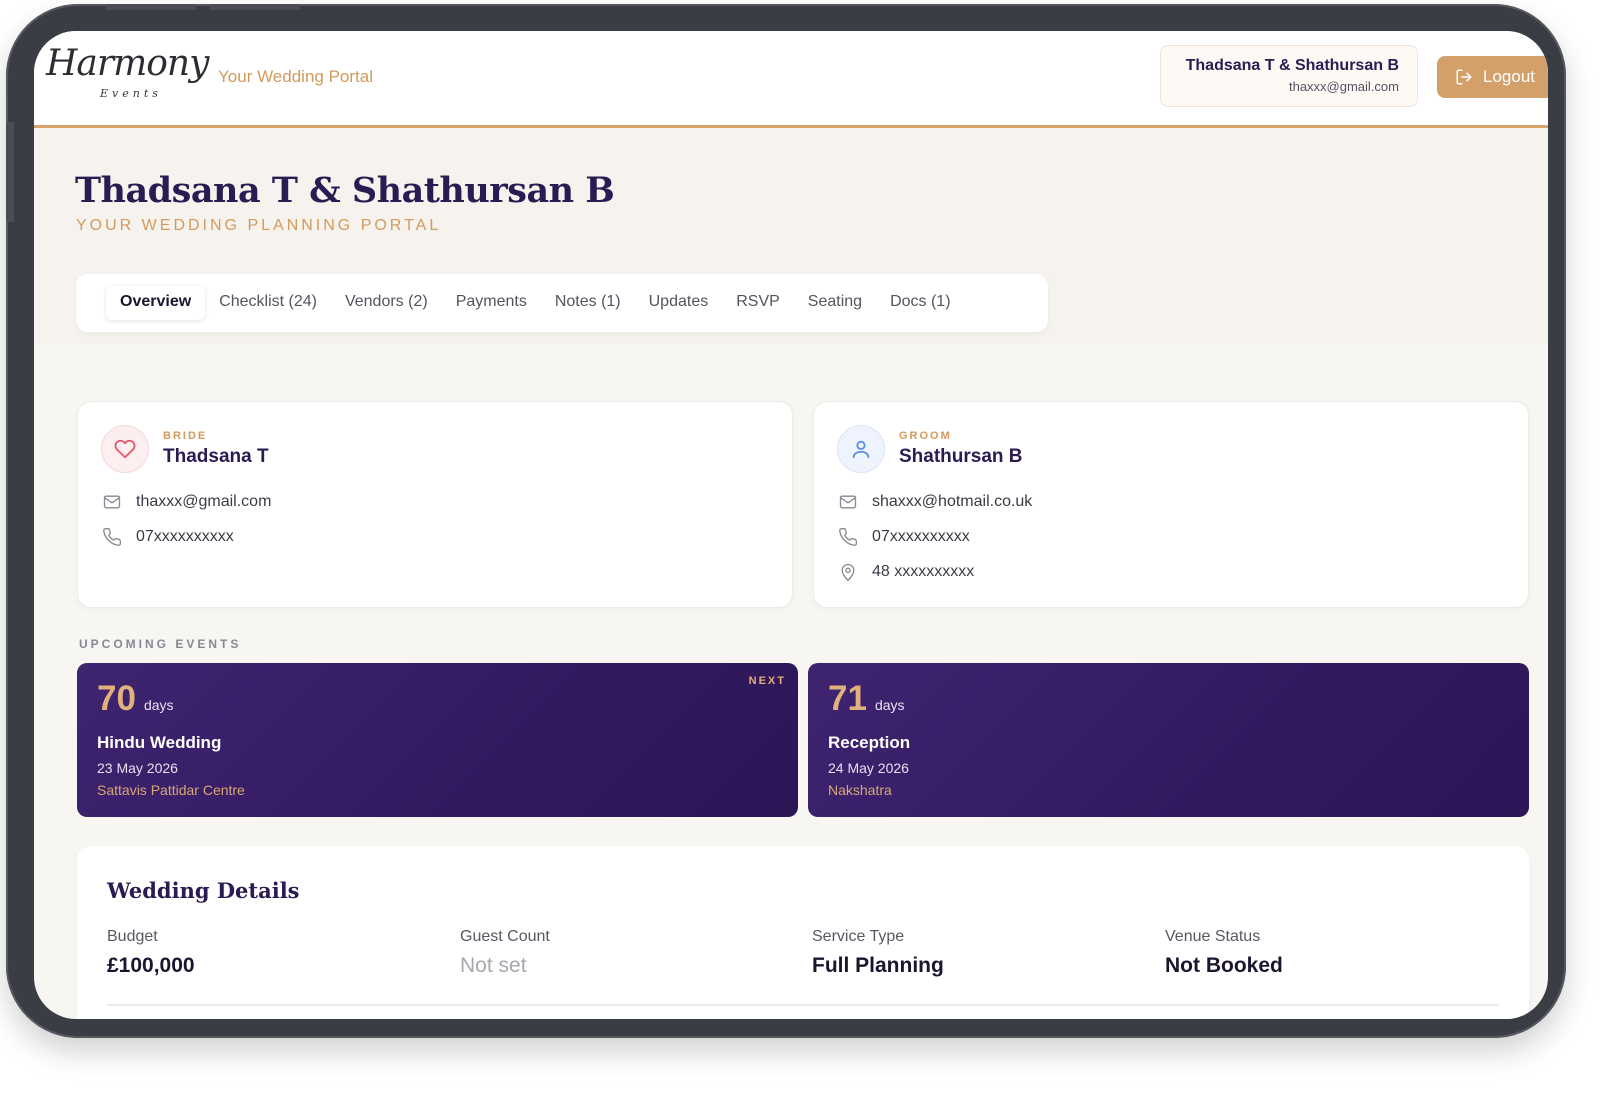 Image resolution: width=1600 pixels, height=1093 pixels. I want to click on days-number: 71, so click(847, 698).